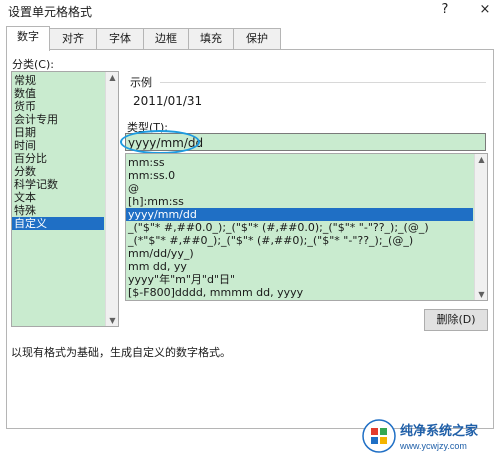  What do you see at coordinates (160, 142) in the screenshot?
I see `highlight-oval` at bounding box center [160, 142].